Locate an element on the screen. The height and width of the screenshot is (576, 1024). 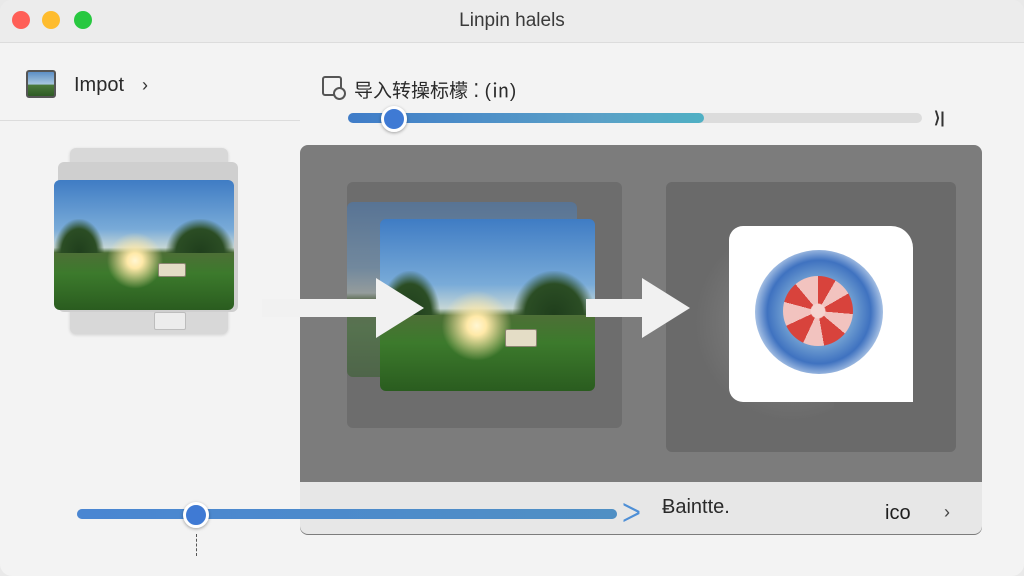
divider is located at coordinates (150, 120).